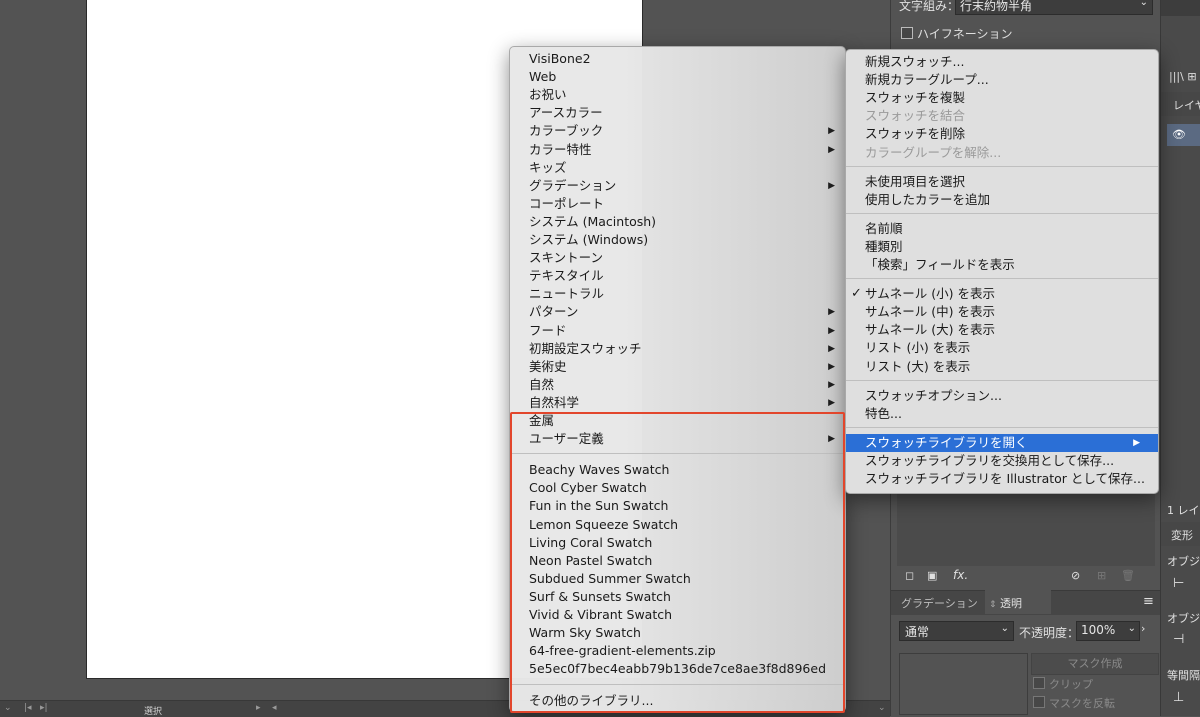 The image size is (1200, 717). I want to click on fx-icon: fx., so click(960, 575).